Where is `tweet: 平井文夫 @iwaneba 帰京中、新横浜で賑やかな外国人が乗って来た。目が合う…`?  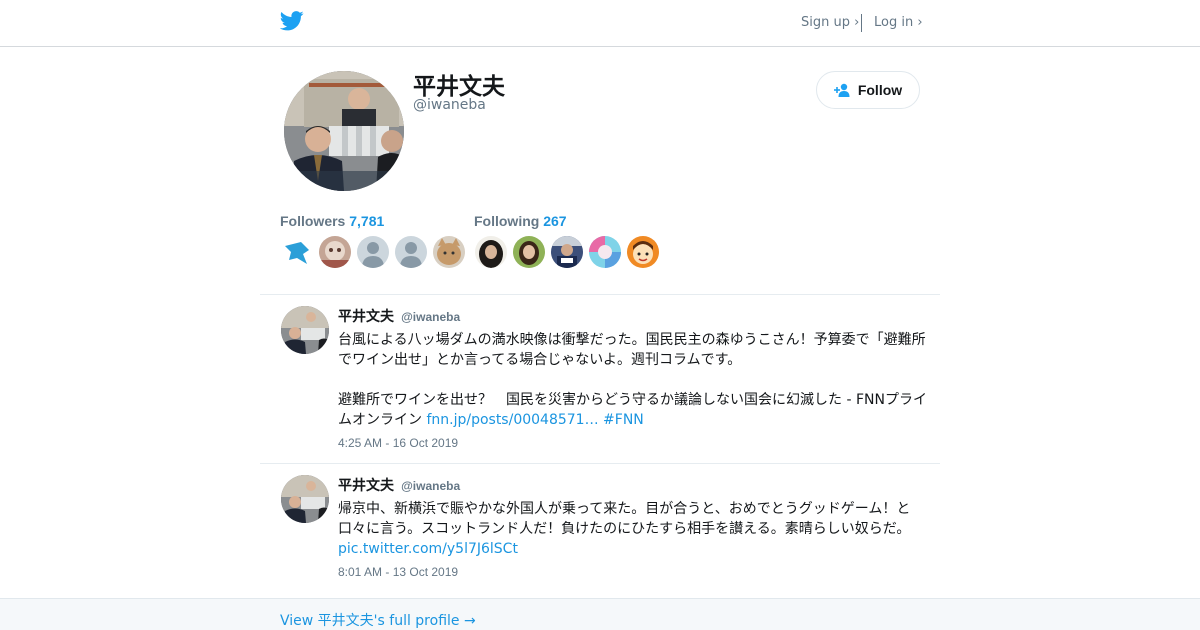 tweet: 平井文夫 @iwaneba 帰京中、新横浜で賑やかな外国人が乗って来た。目が合う… is located at coordinates (600, 530).